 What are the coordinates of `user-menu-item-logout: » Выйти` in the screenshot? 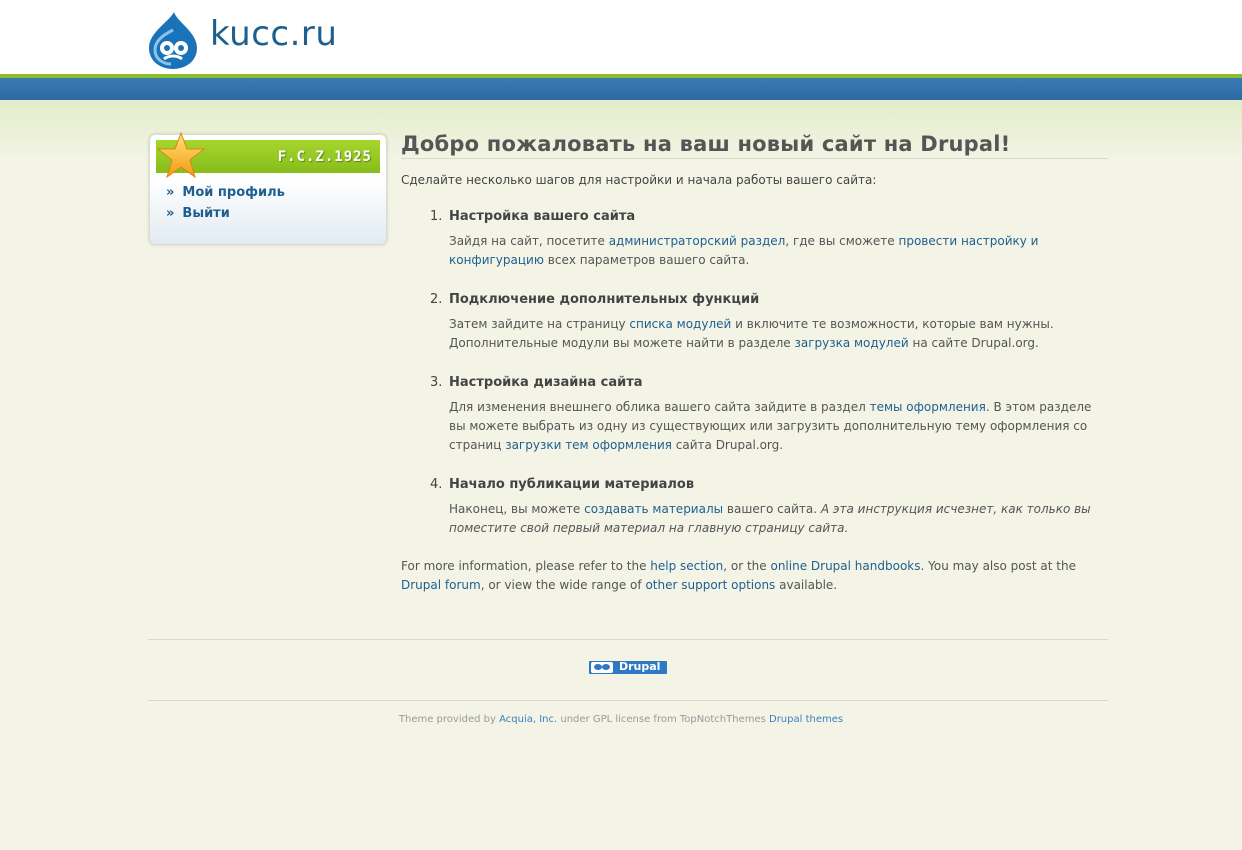 It's located at (225, 216).